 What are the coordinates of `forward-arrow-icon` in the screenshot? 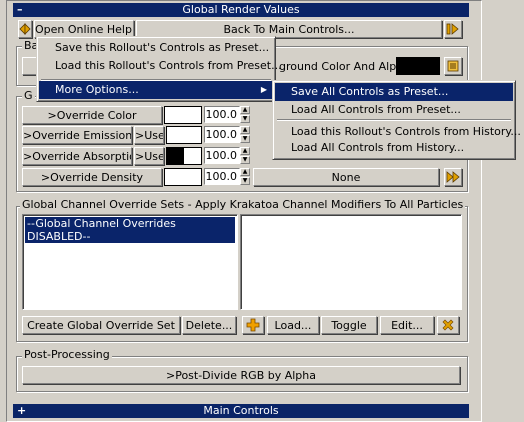 It's located at (452, 29).